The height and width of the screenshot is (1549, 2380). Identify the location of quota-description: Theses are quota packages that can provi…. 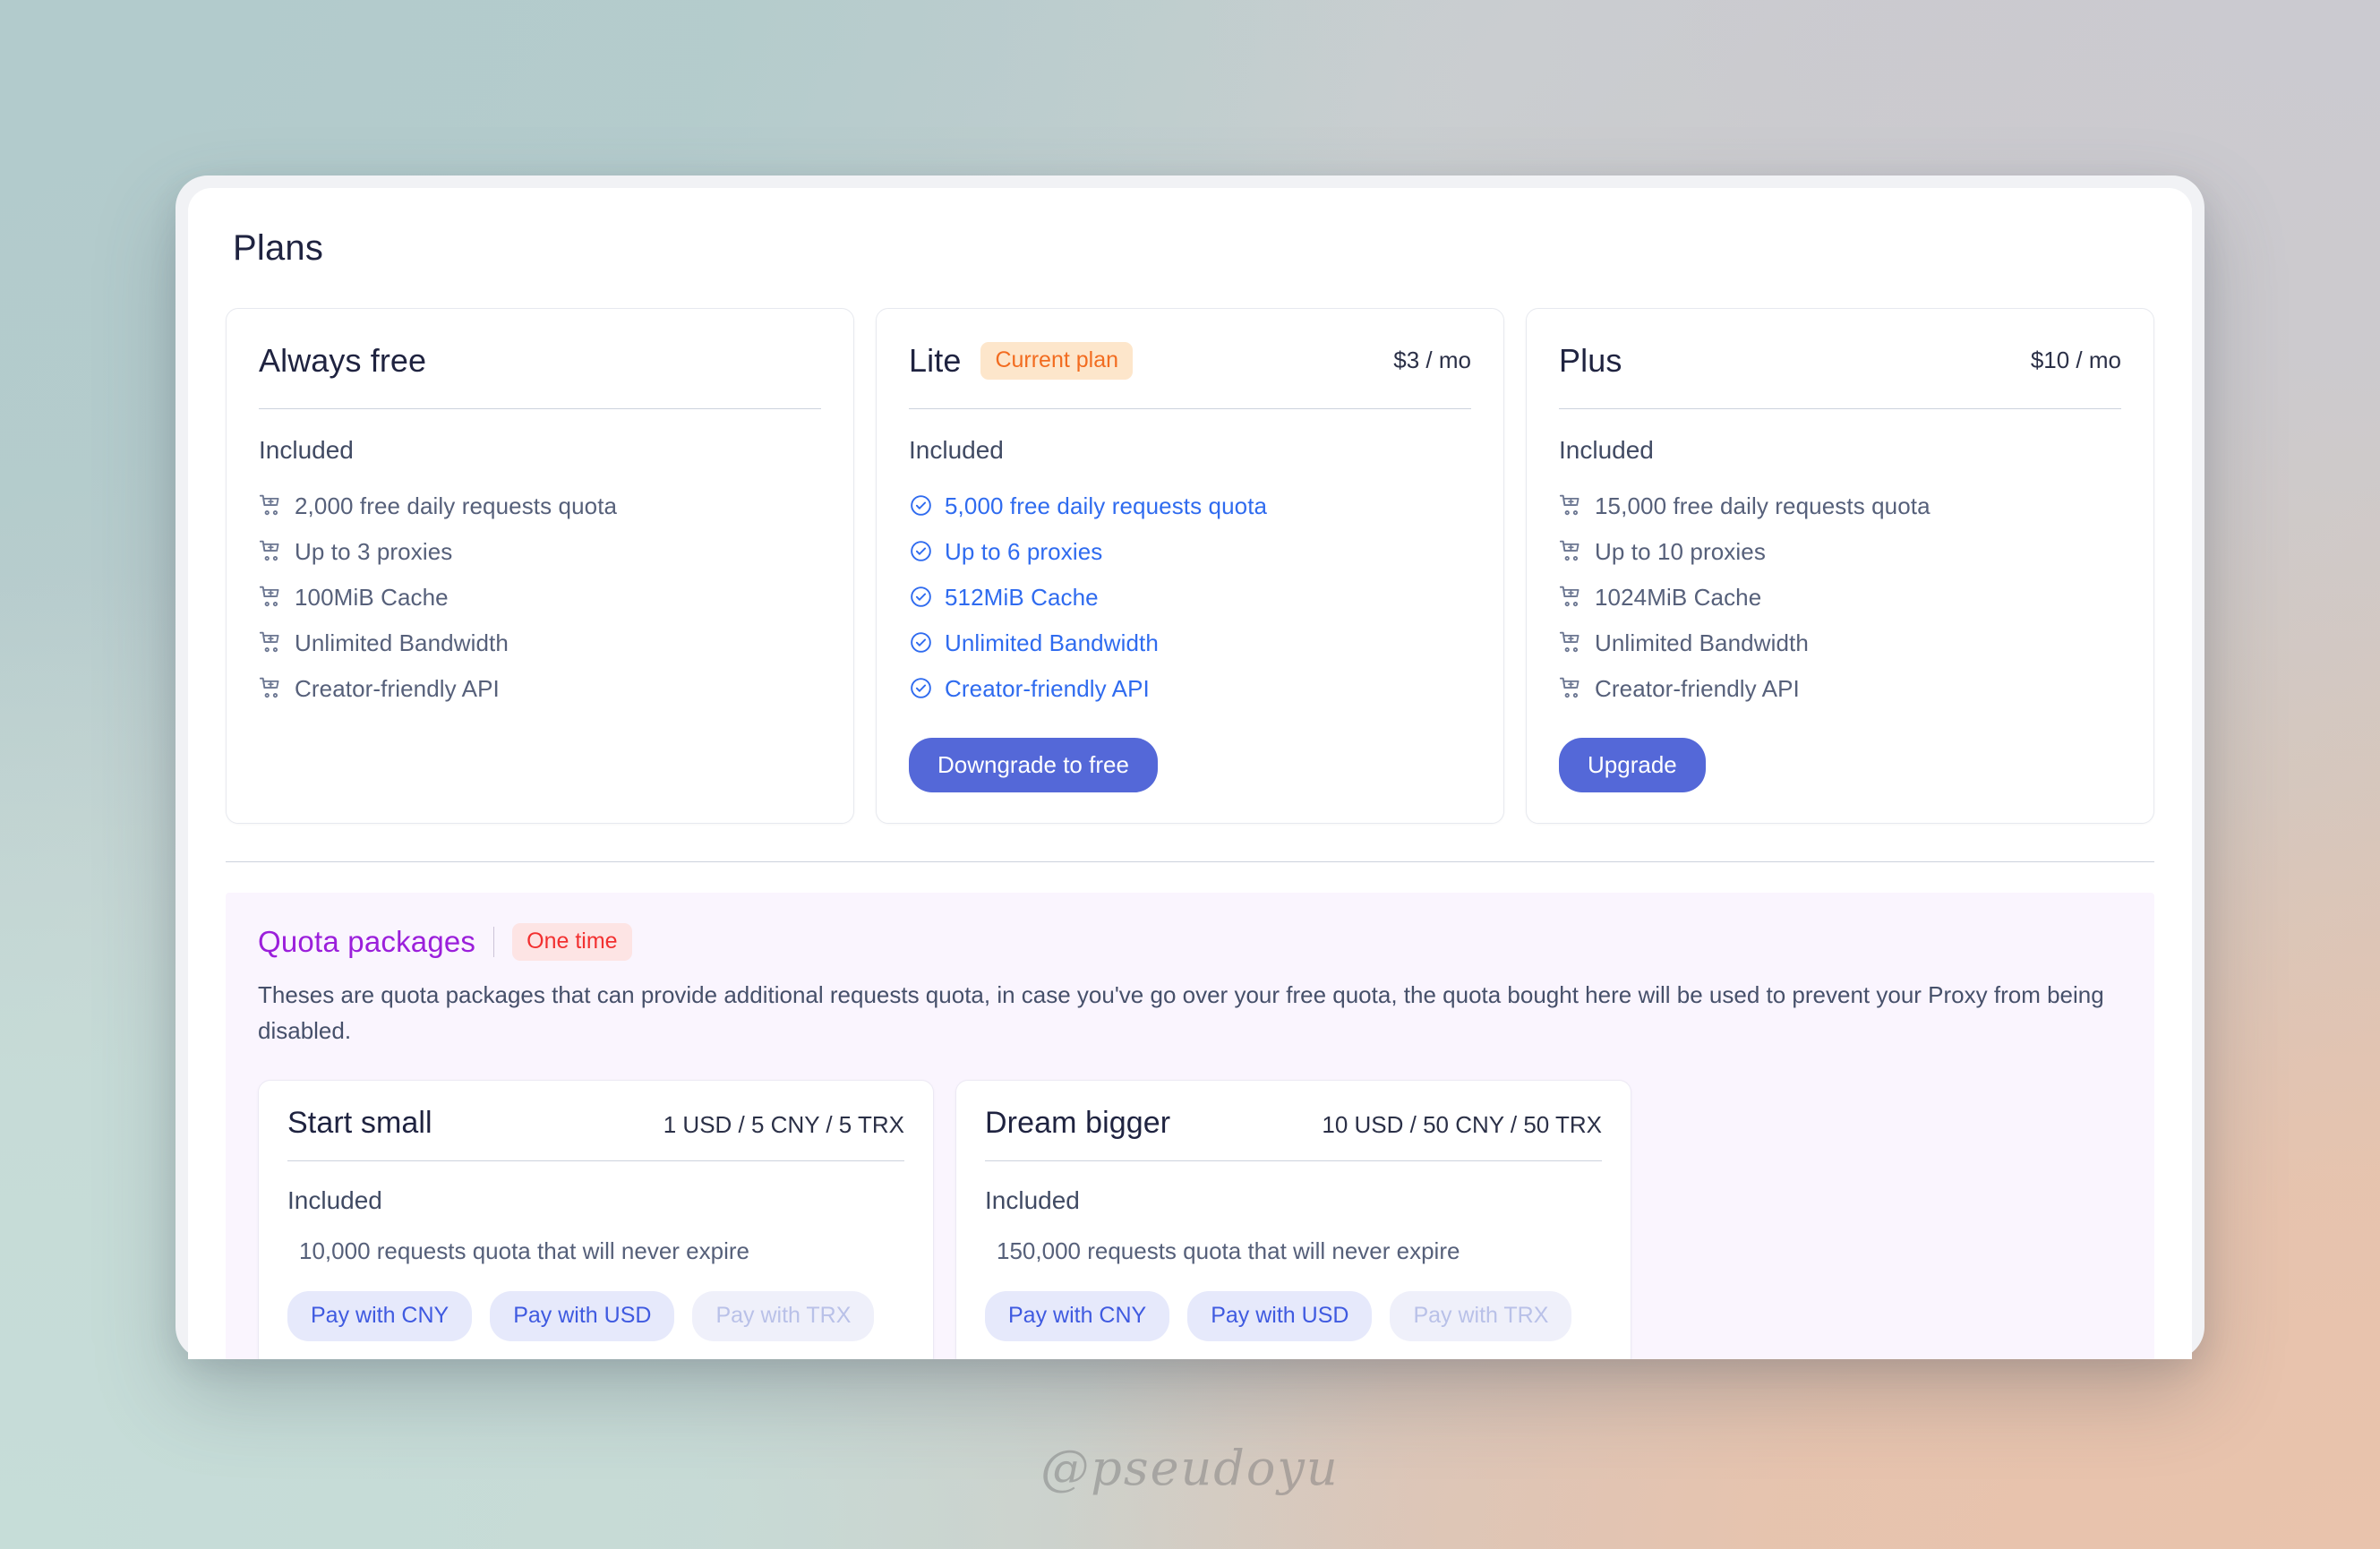
(1181, 1013).